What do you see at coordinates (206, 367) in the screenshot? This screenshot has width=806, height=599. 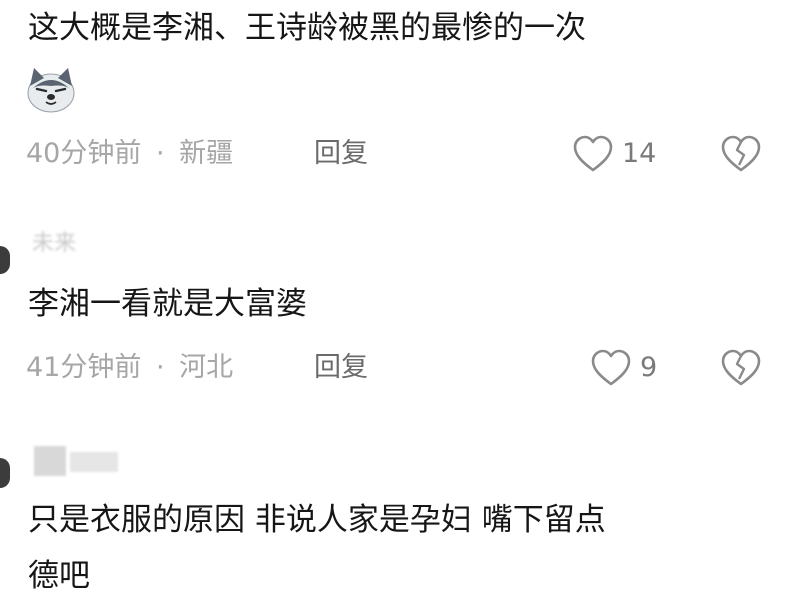 I see `location: 河北` at bounding box center [206, 367].